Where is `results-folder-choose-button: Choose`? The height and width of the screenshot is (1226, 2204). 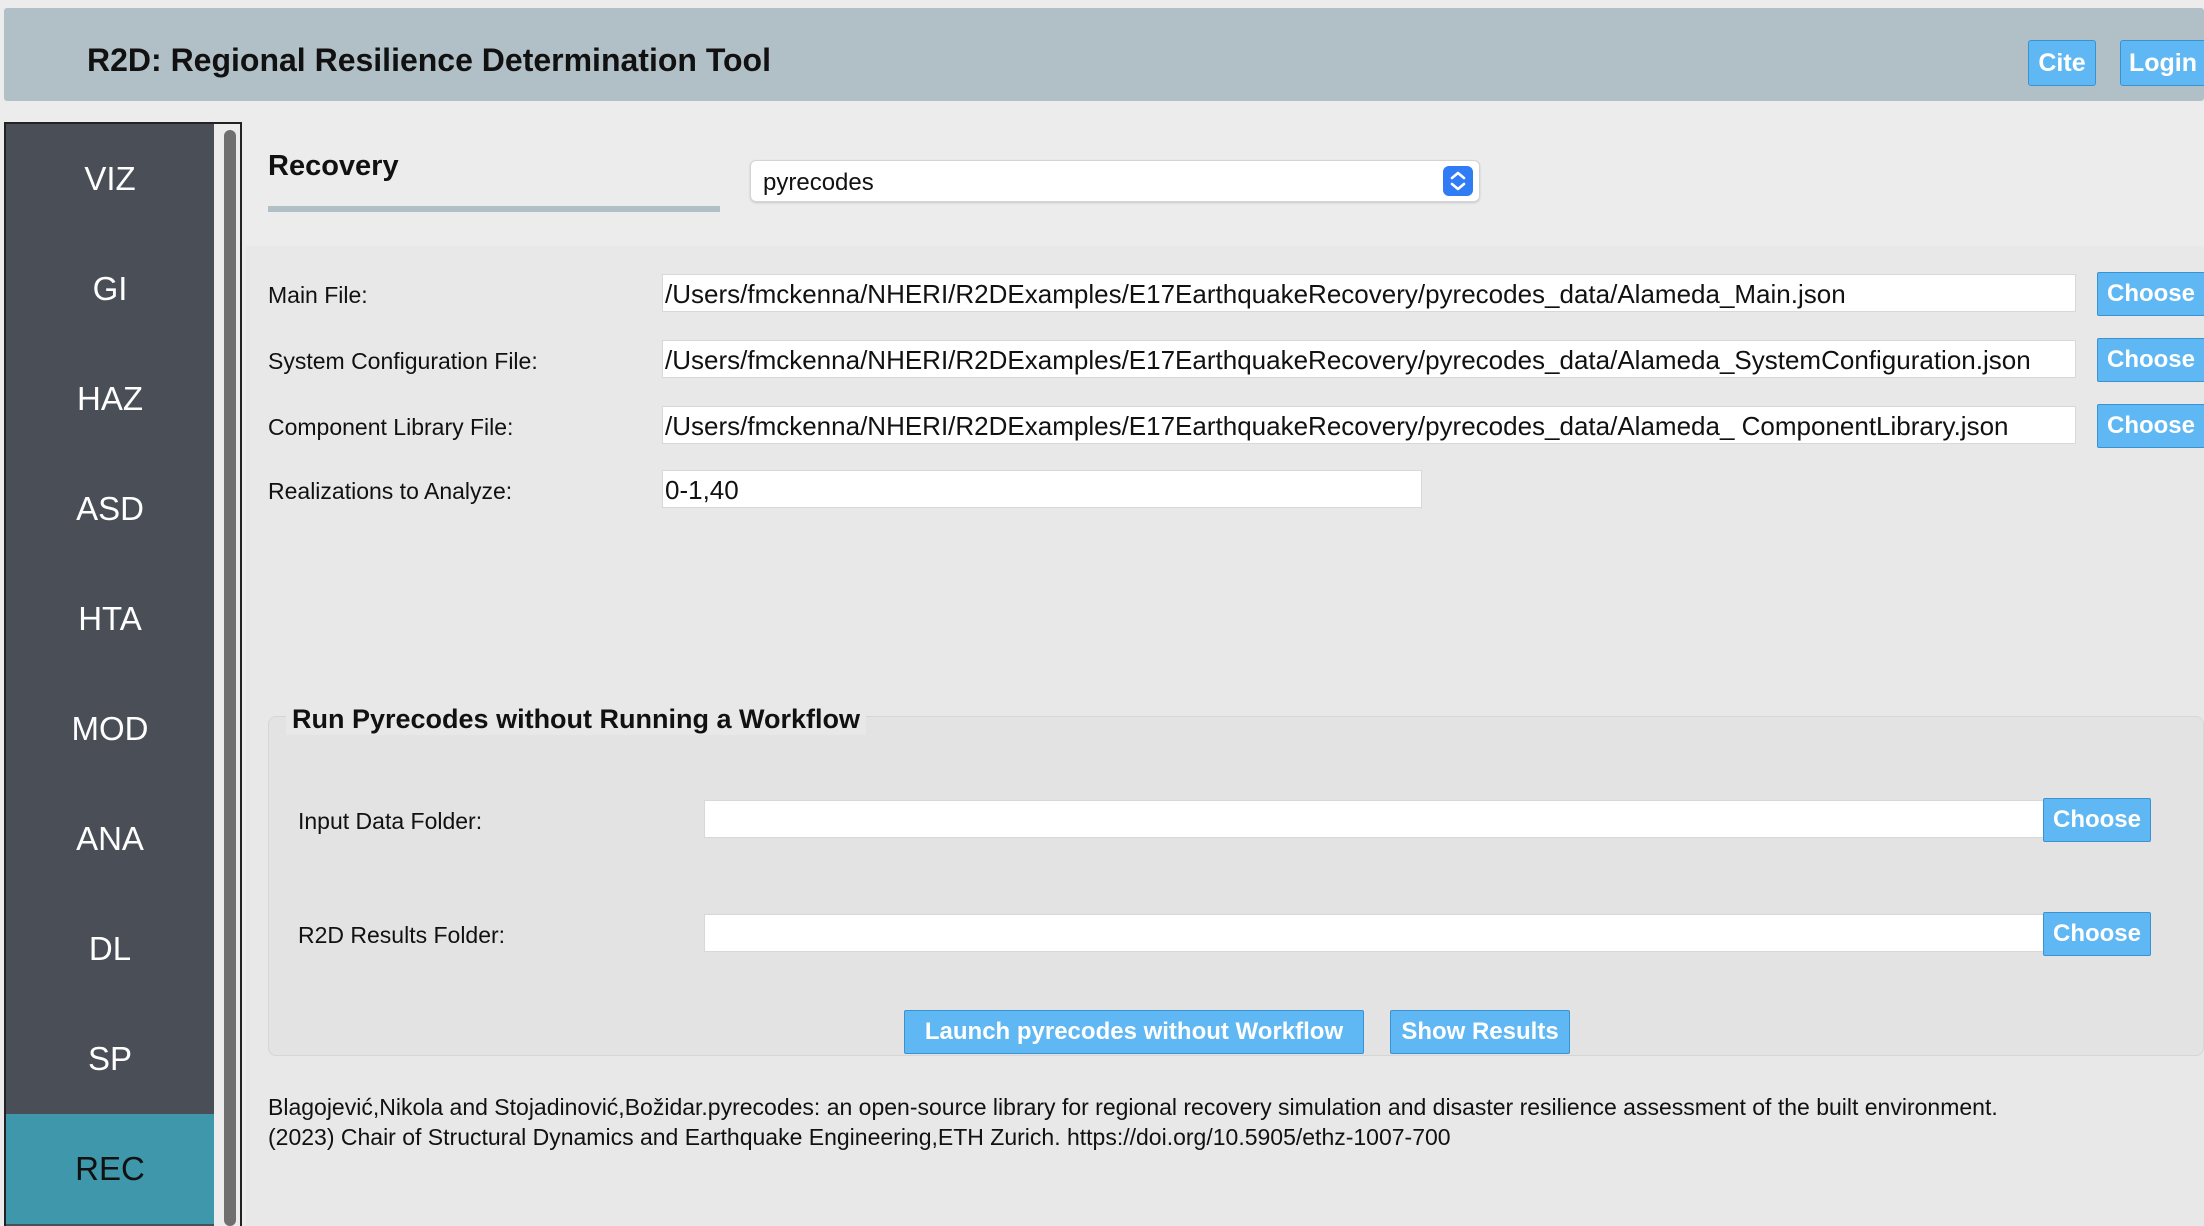
results-folder-choose-button: Choose is located at coordinates (2097, 934).